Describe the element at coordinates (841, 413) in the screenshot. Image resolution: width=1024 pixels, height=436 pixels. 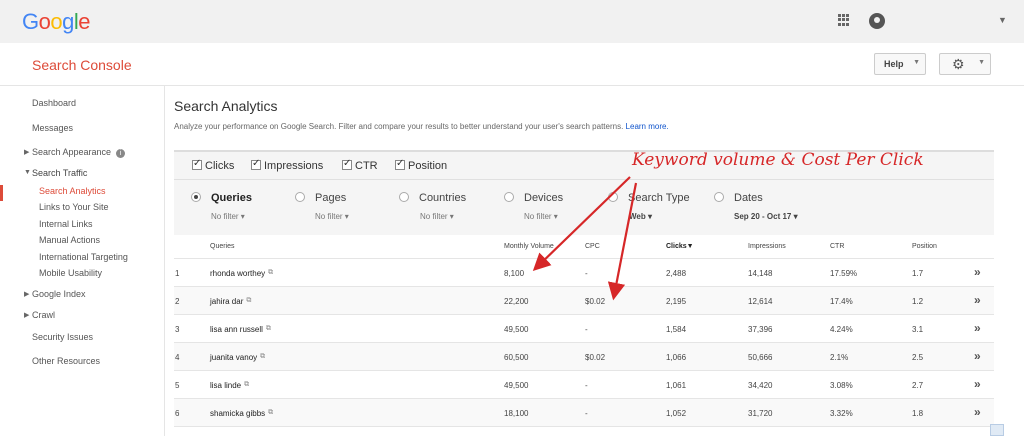
I see `ctr-cell: 3.32%` at that location.